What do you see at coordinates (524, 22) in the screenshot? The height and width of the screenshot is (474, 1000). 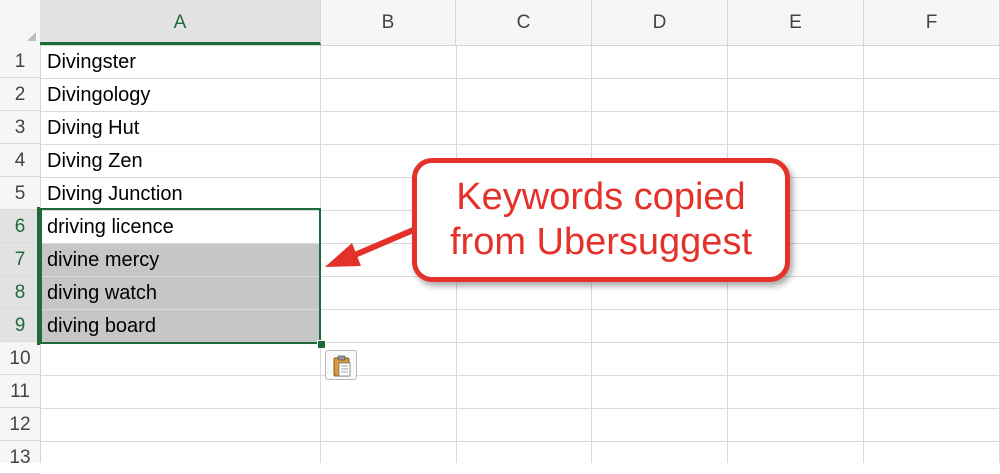 I see `column-header-c: C` at bounding box center [524, 22].